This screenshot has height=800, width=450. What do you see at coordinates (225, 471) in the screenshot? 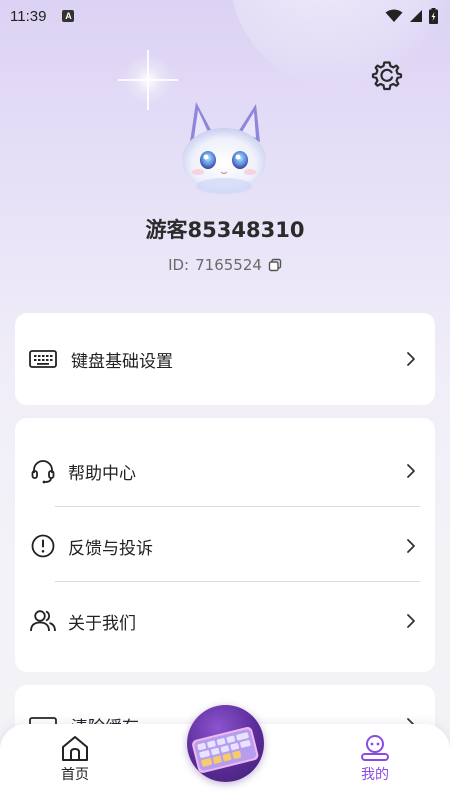
I see `menu-item-help-center: 帮助中心` at bounding box center [225, 471].